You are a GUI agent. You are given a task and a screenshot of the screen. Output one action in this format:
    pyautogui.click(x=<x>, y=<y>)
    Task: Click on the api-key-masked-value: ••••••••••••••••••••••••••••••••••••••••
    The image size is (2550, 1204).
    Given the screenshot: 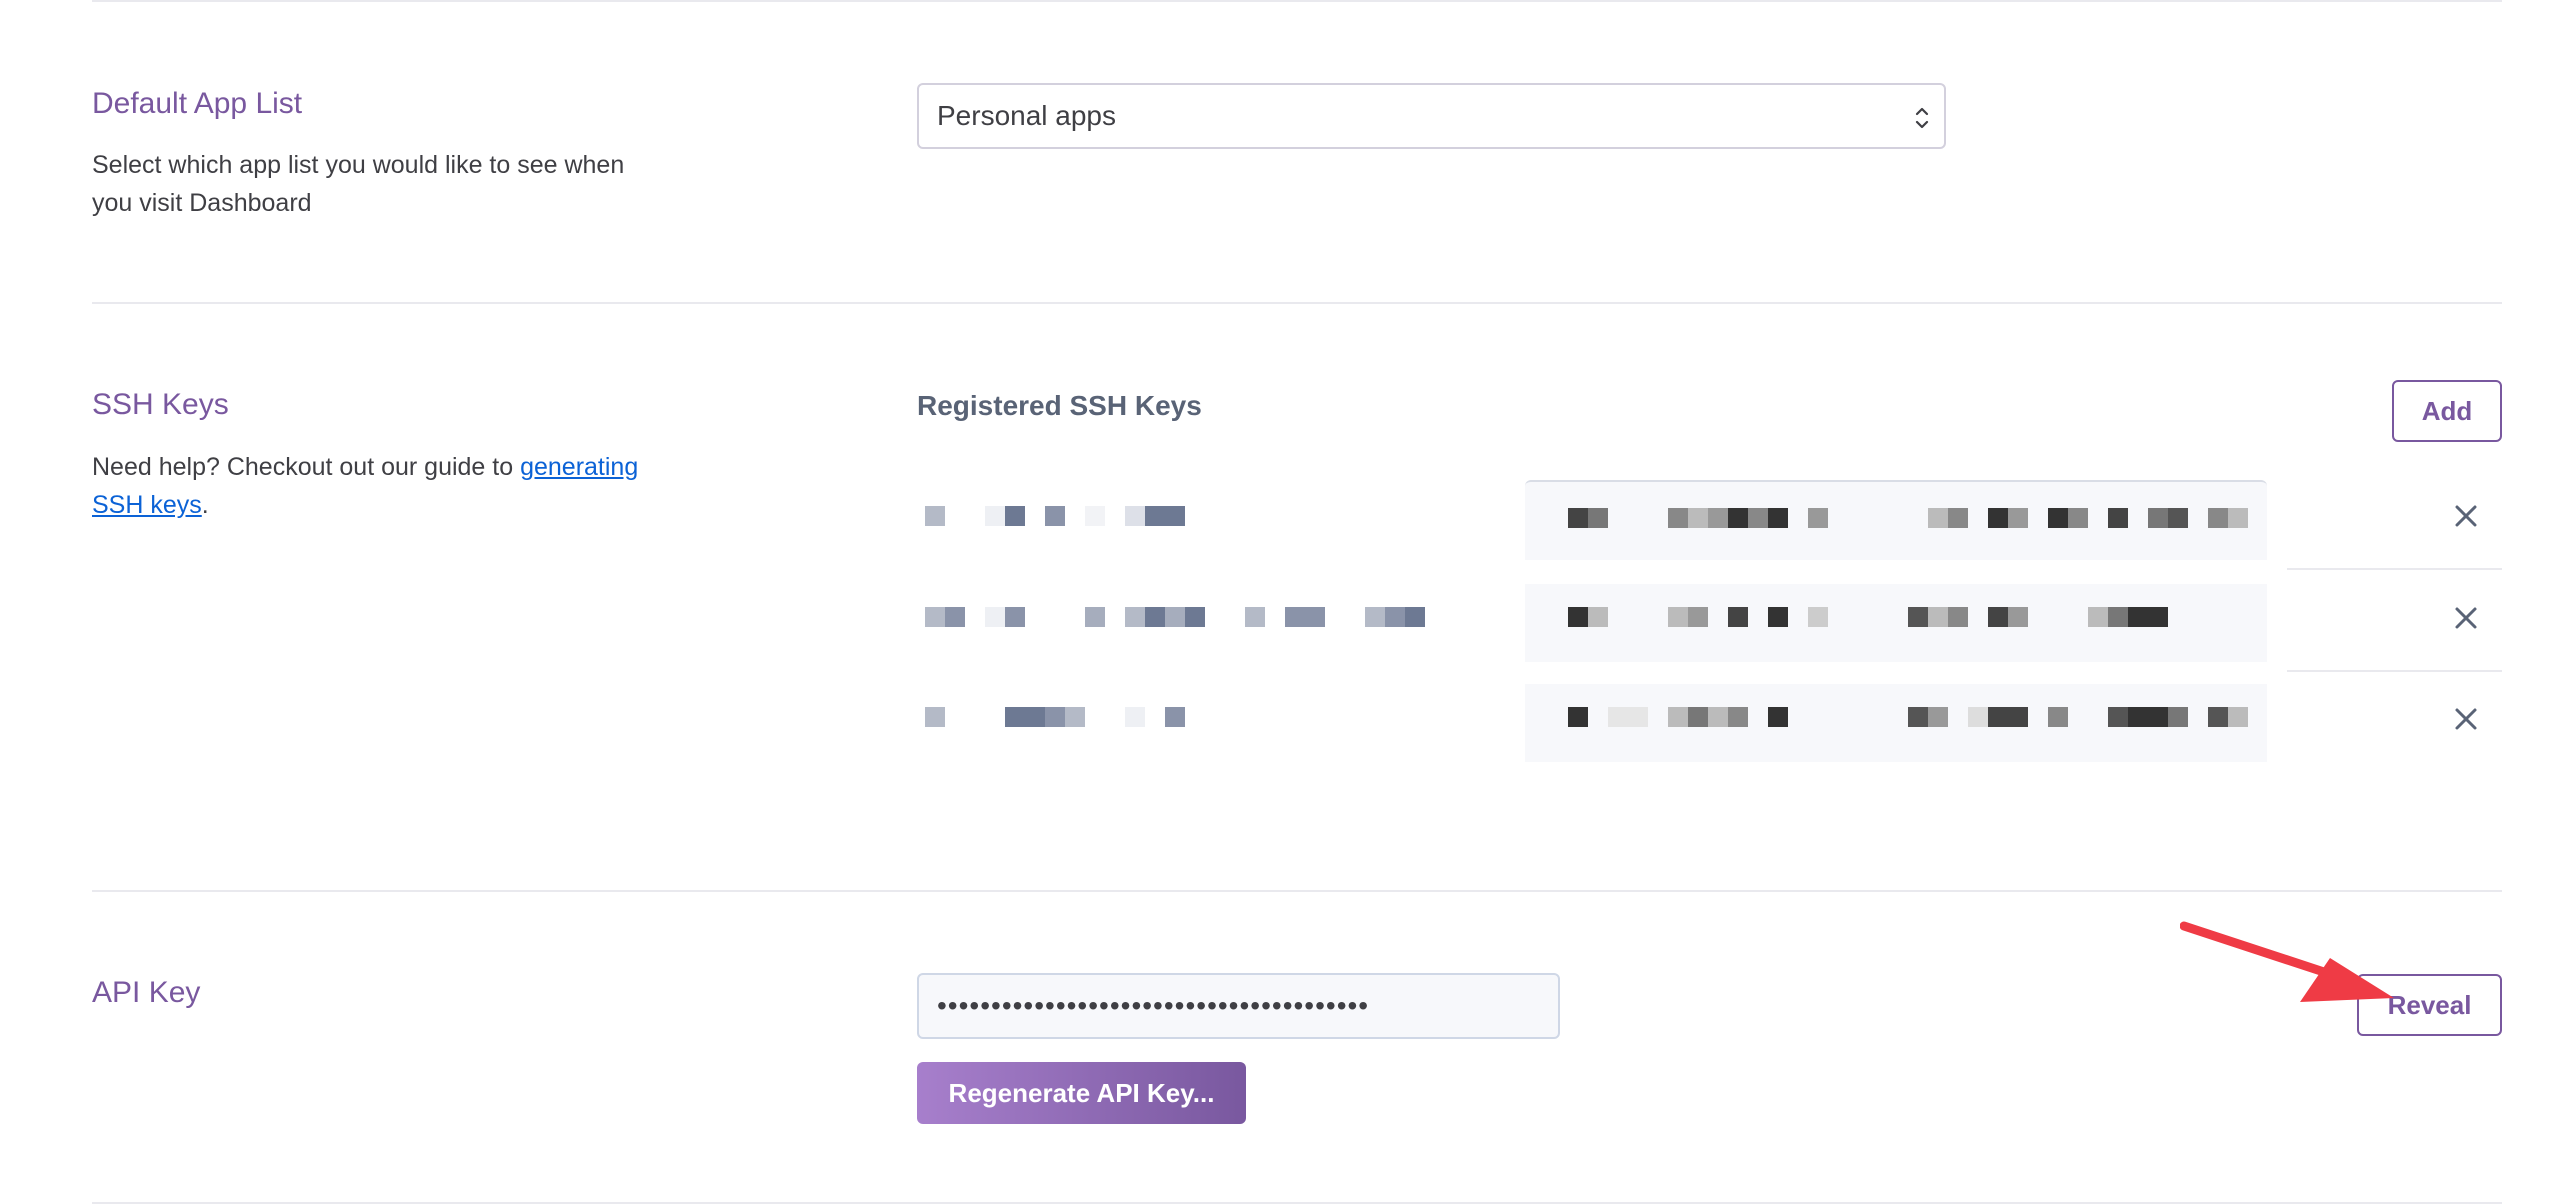 What is the action you would take?
    pyautogui.click(x=1153, y=1005)
    